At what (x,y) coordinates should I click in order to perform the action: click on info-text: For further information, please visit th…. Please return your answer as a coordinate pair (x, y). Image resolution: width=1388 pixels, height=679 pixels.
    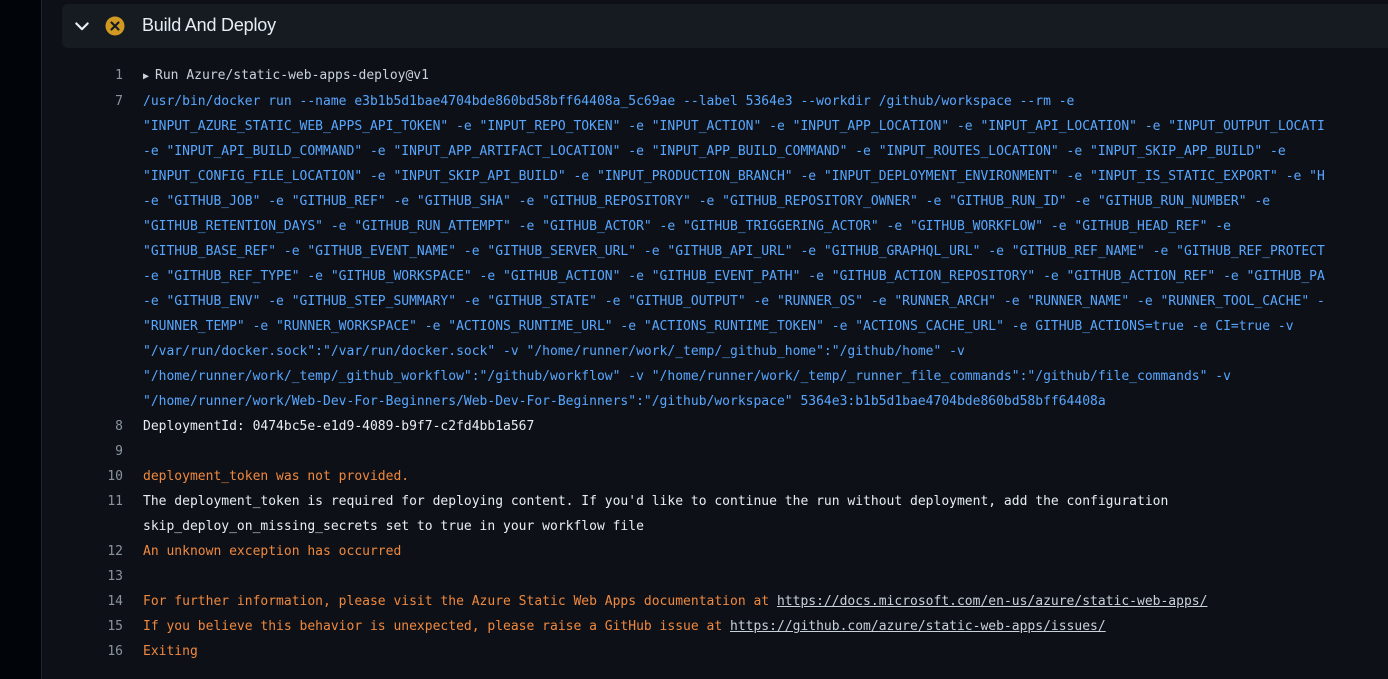
    Looking at the image, I should click on (765, 601).